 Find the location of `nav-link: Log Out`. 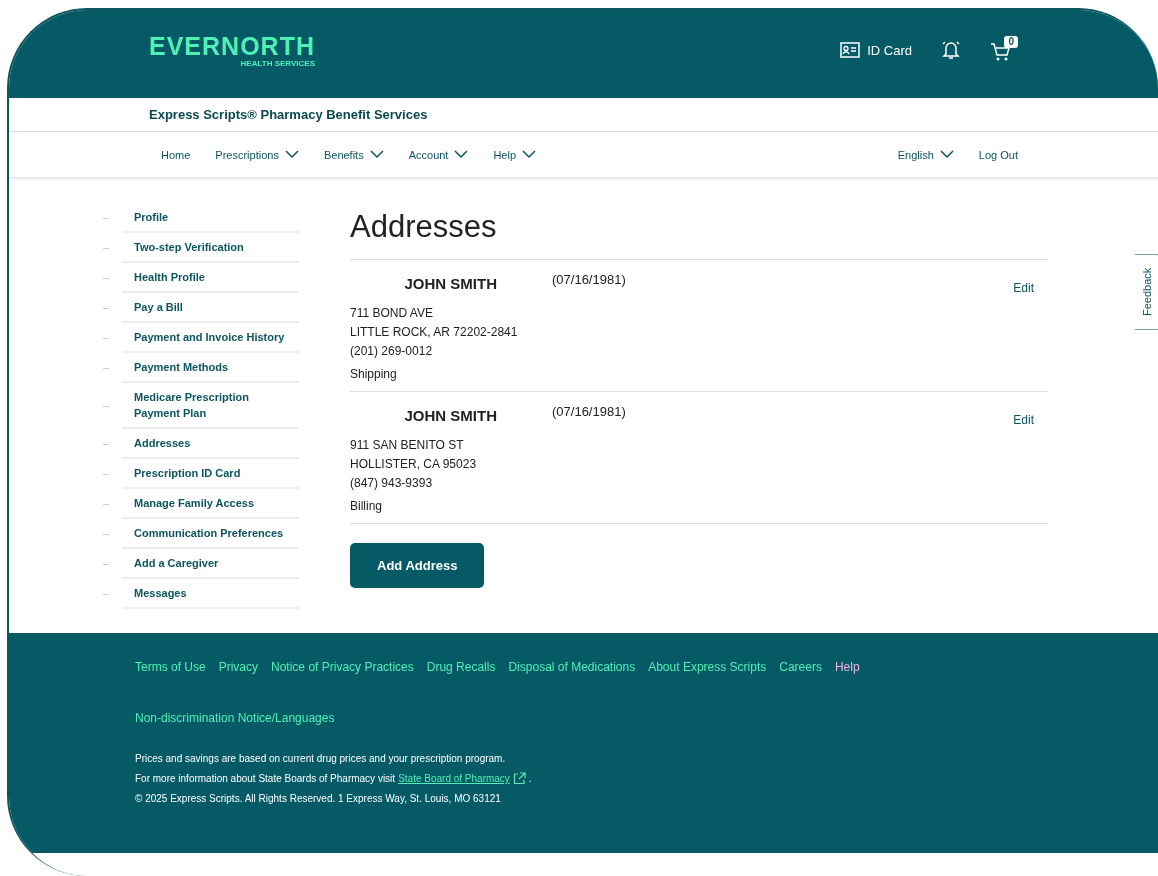

nav-link: Log Out is located at coordinates (998, 154).